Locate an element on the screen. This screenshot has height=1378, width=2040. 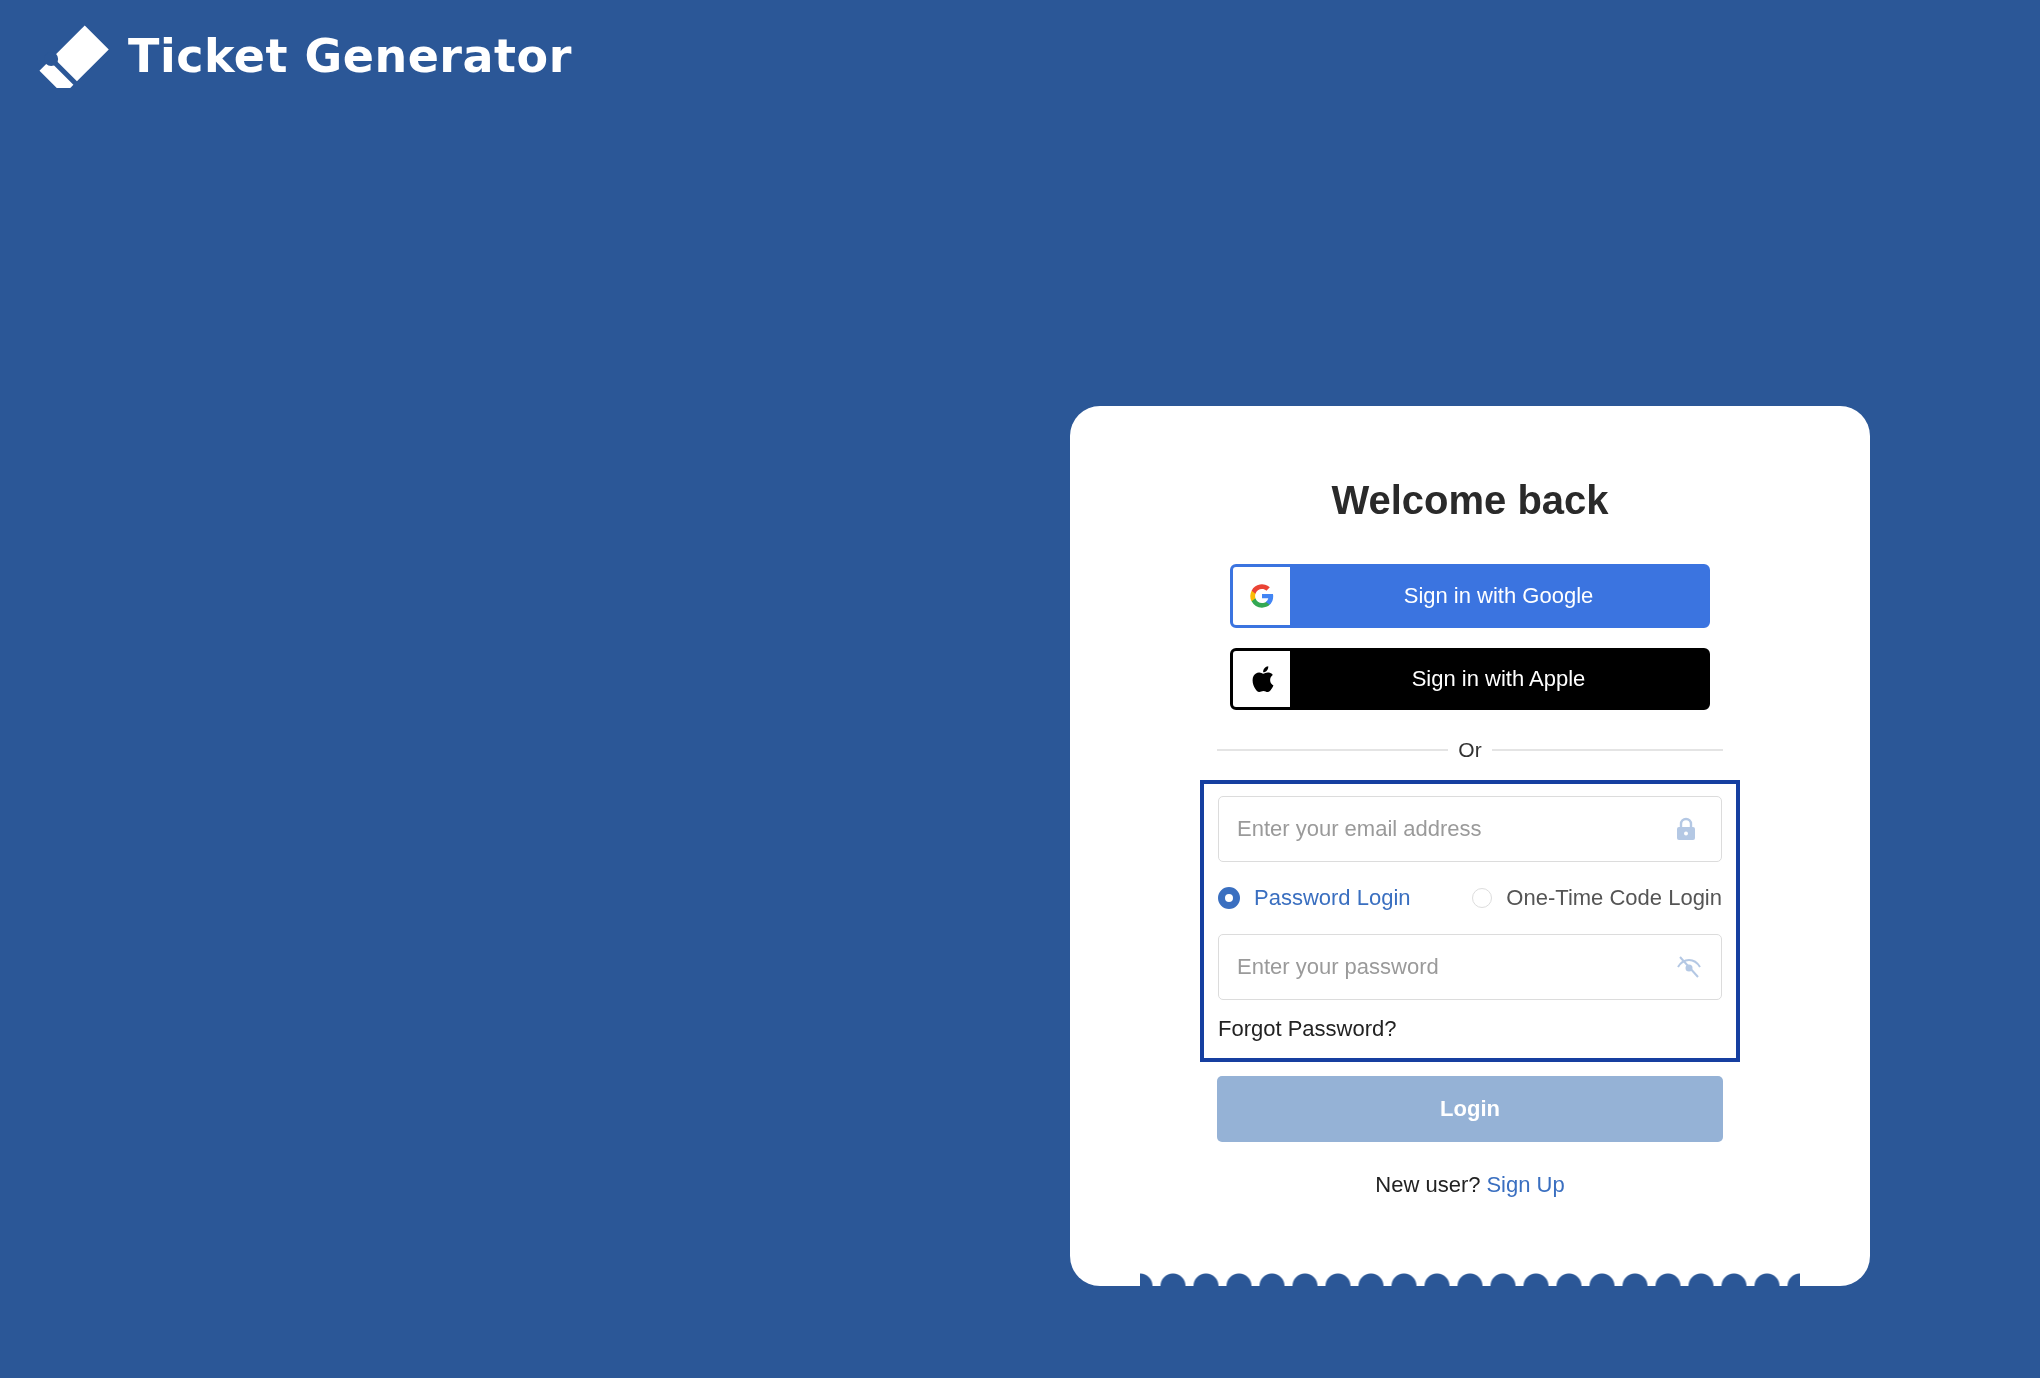
divider-label: Or is located at coordinates (1470, 750).